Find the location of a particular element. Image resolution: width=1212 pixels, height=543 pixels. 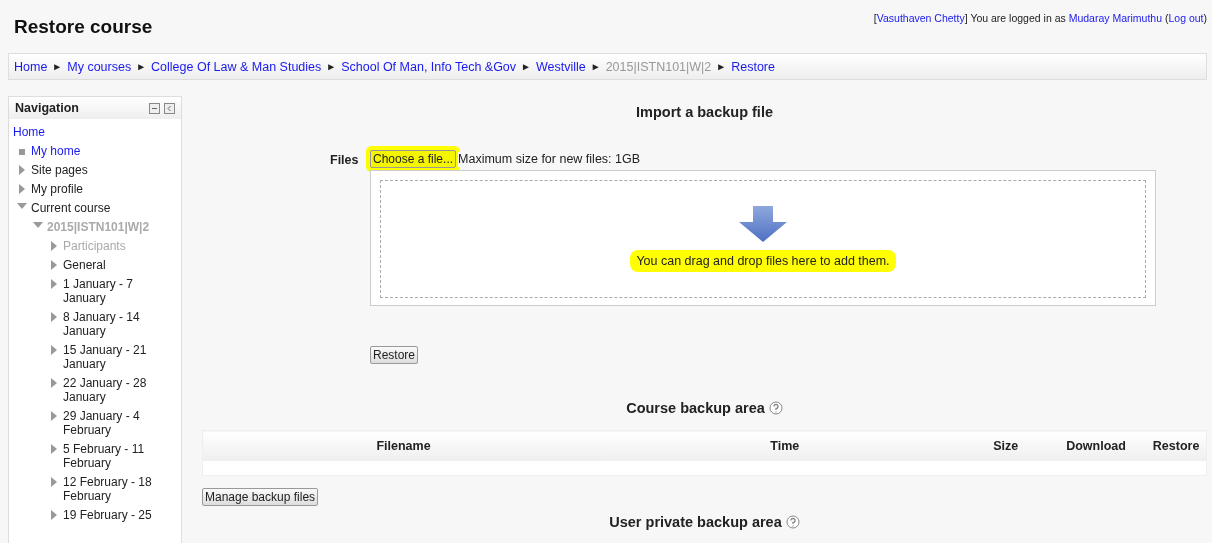

column-header: Restore is located at coordinates (1176, 445).